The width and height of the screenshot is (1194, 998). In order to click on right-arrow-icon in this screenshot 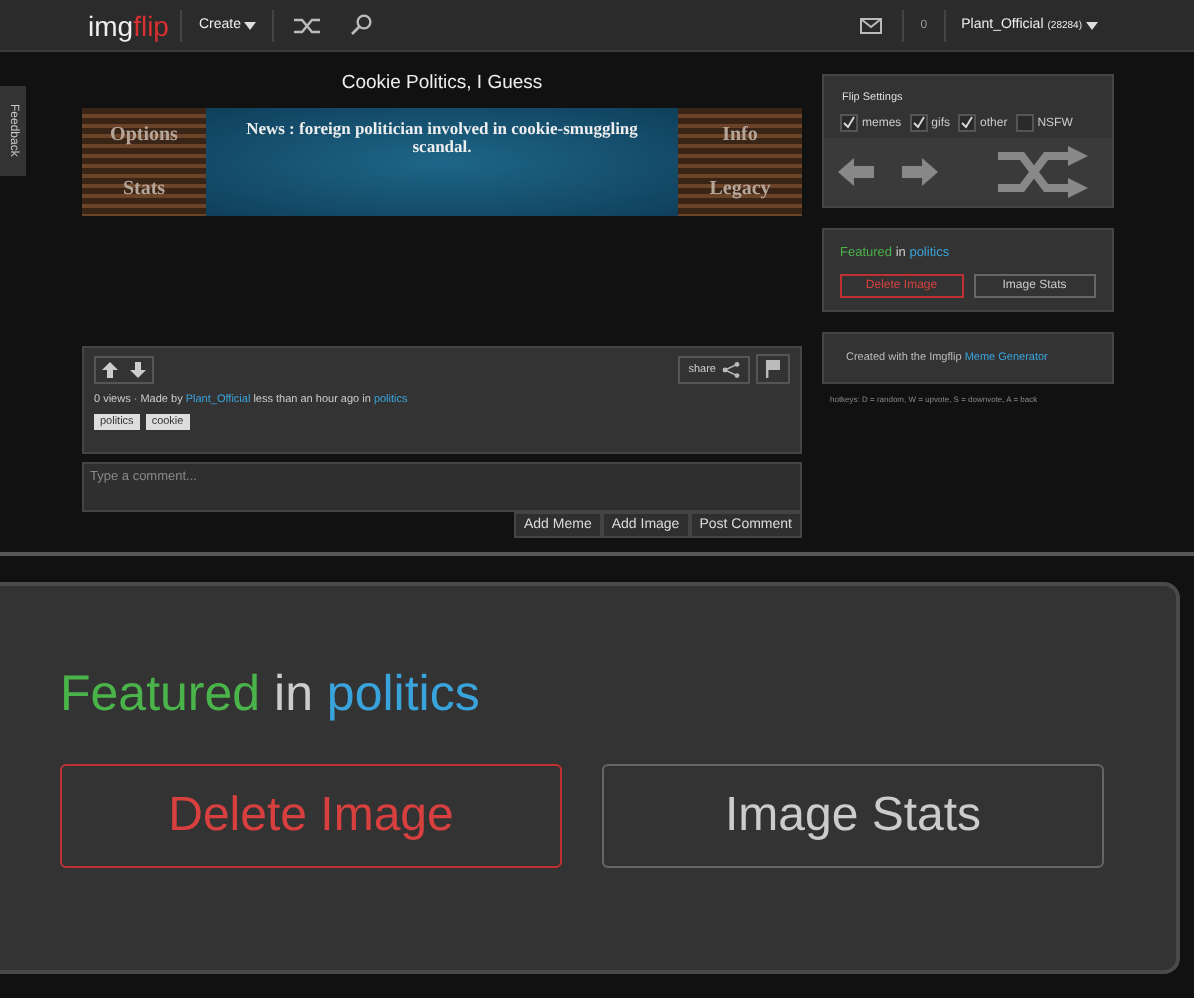, I will do `click(920, 172)`.